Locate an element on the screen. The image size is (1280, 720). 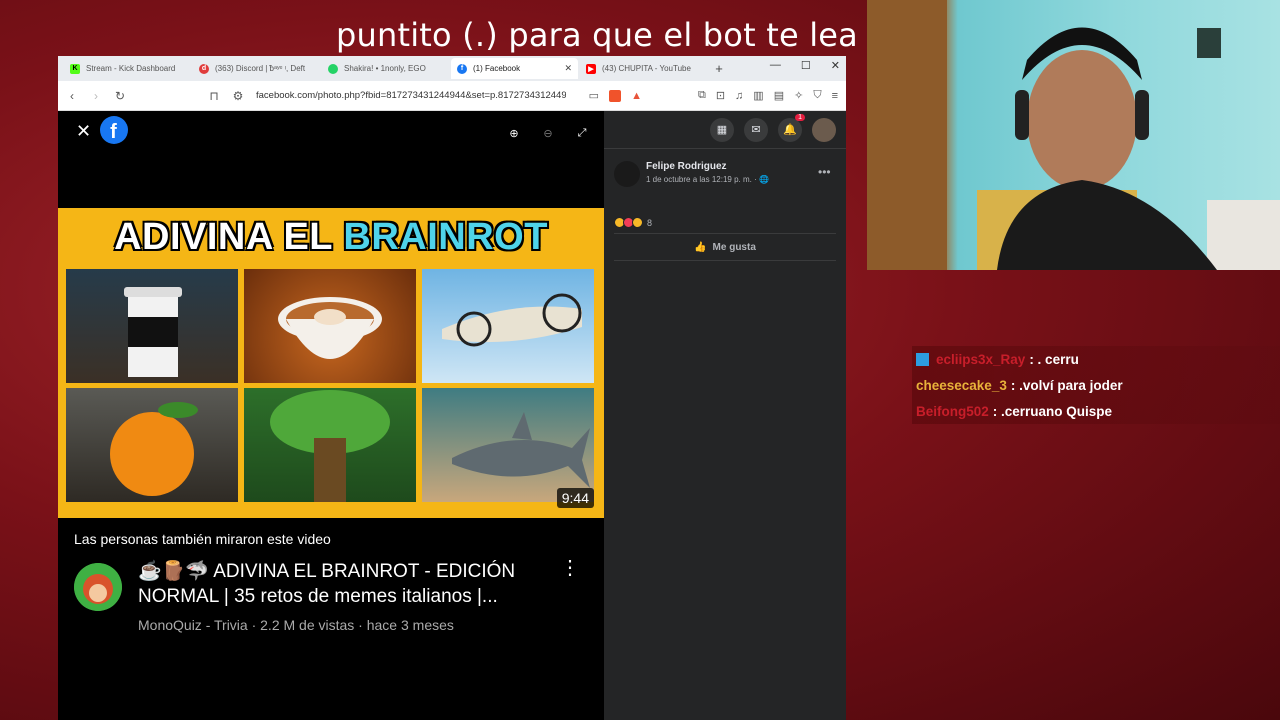
reaction-count: 8 is located at coordinates (650, 222).